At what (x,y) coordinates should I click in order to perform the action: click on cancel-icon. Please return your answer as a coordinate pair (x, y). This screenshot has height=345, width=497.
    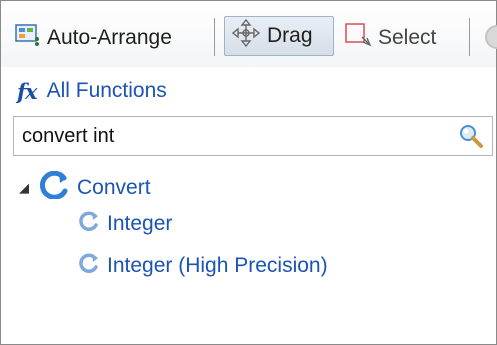
    Looking at the image, I should click on (491, 37).